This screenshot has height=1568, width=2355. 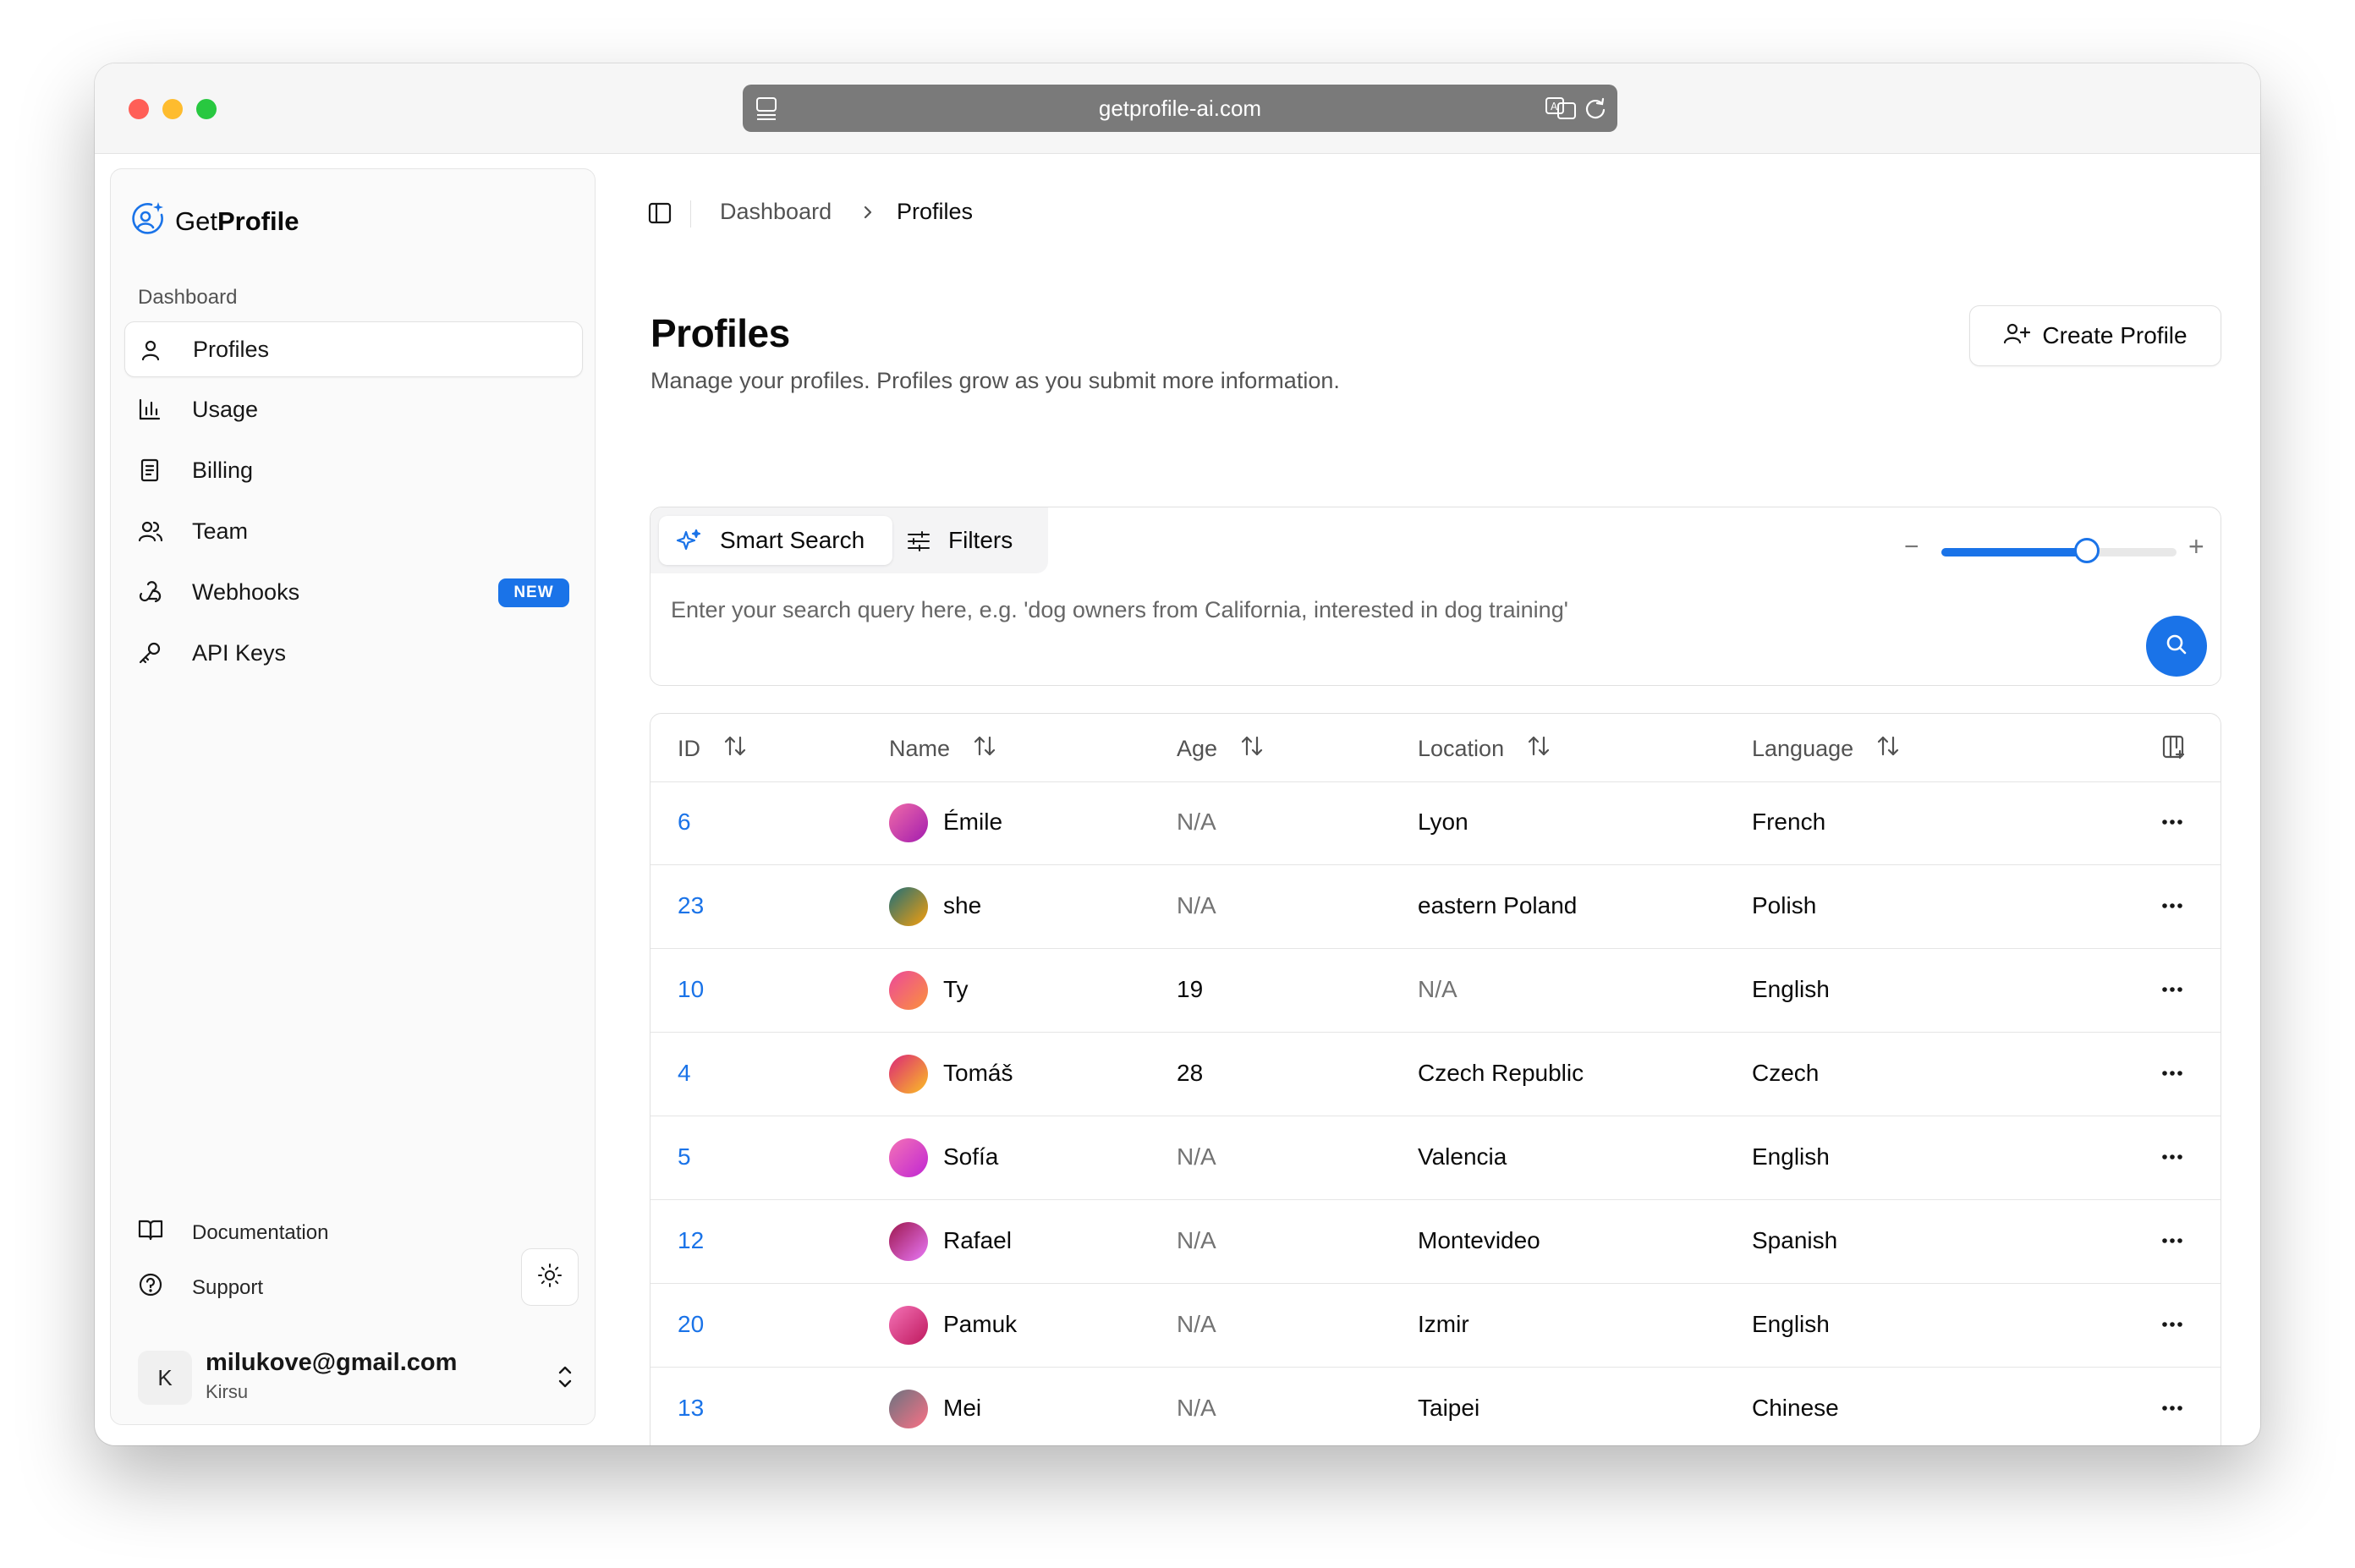 I want to click on table-row: 10 Ty 19 N/A English, so click(x=1436, y=991).